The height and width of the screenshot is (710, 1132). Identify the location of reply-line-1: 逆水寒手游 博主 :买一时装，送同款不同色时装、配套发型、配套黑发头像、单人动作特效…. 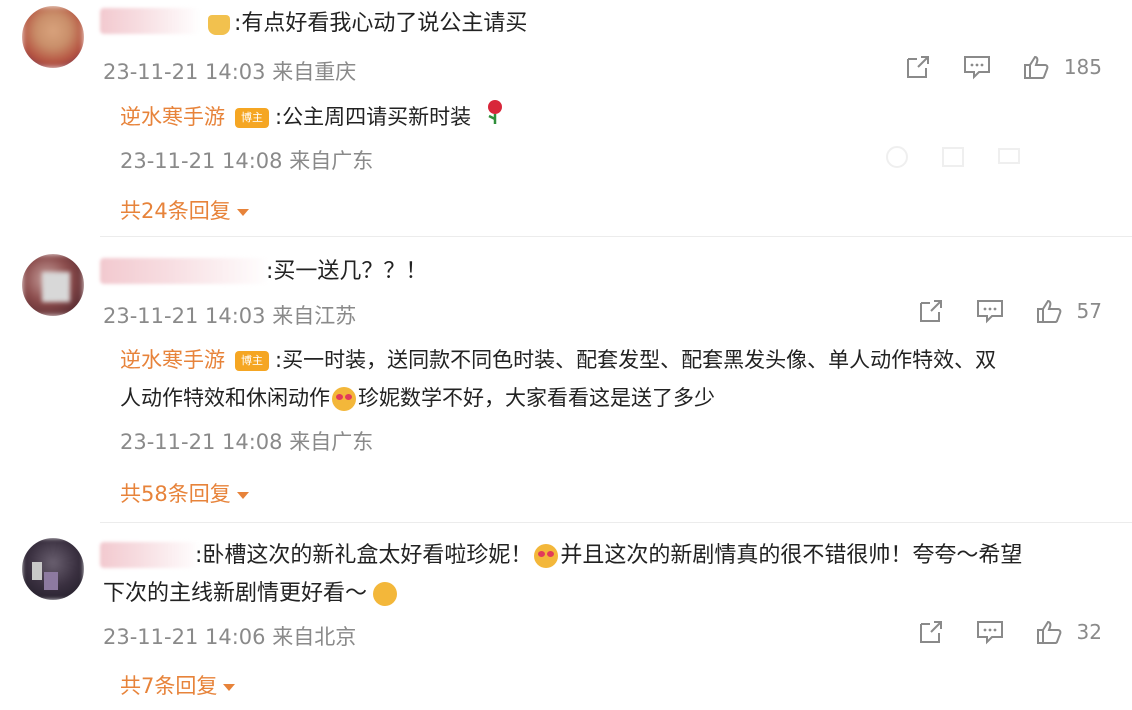
(558, 360).